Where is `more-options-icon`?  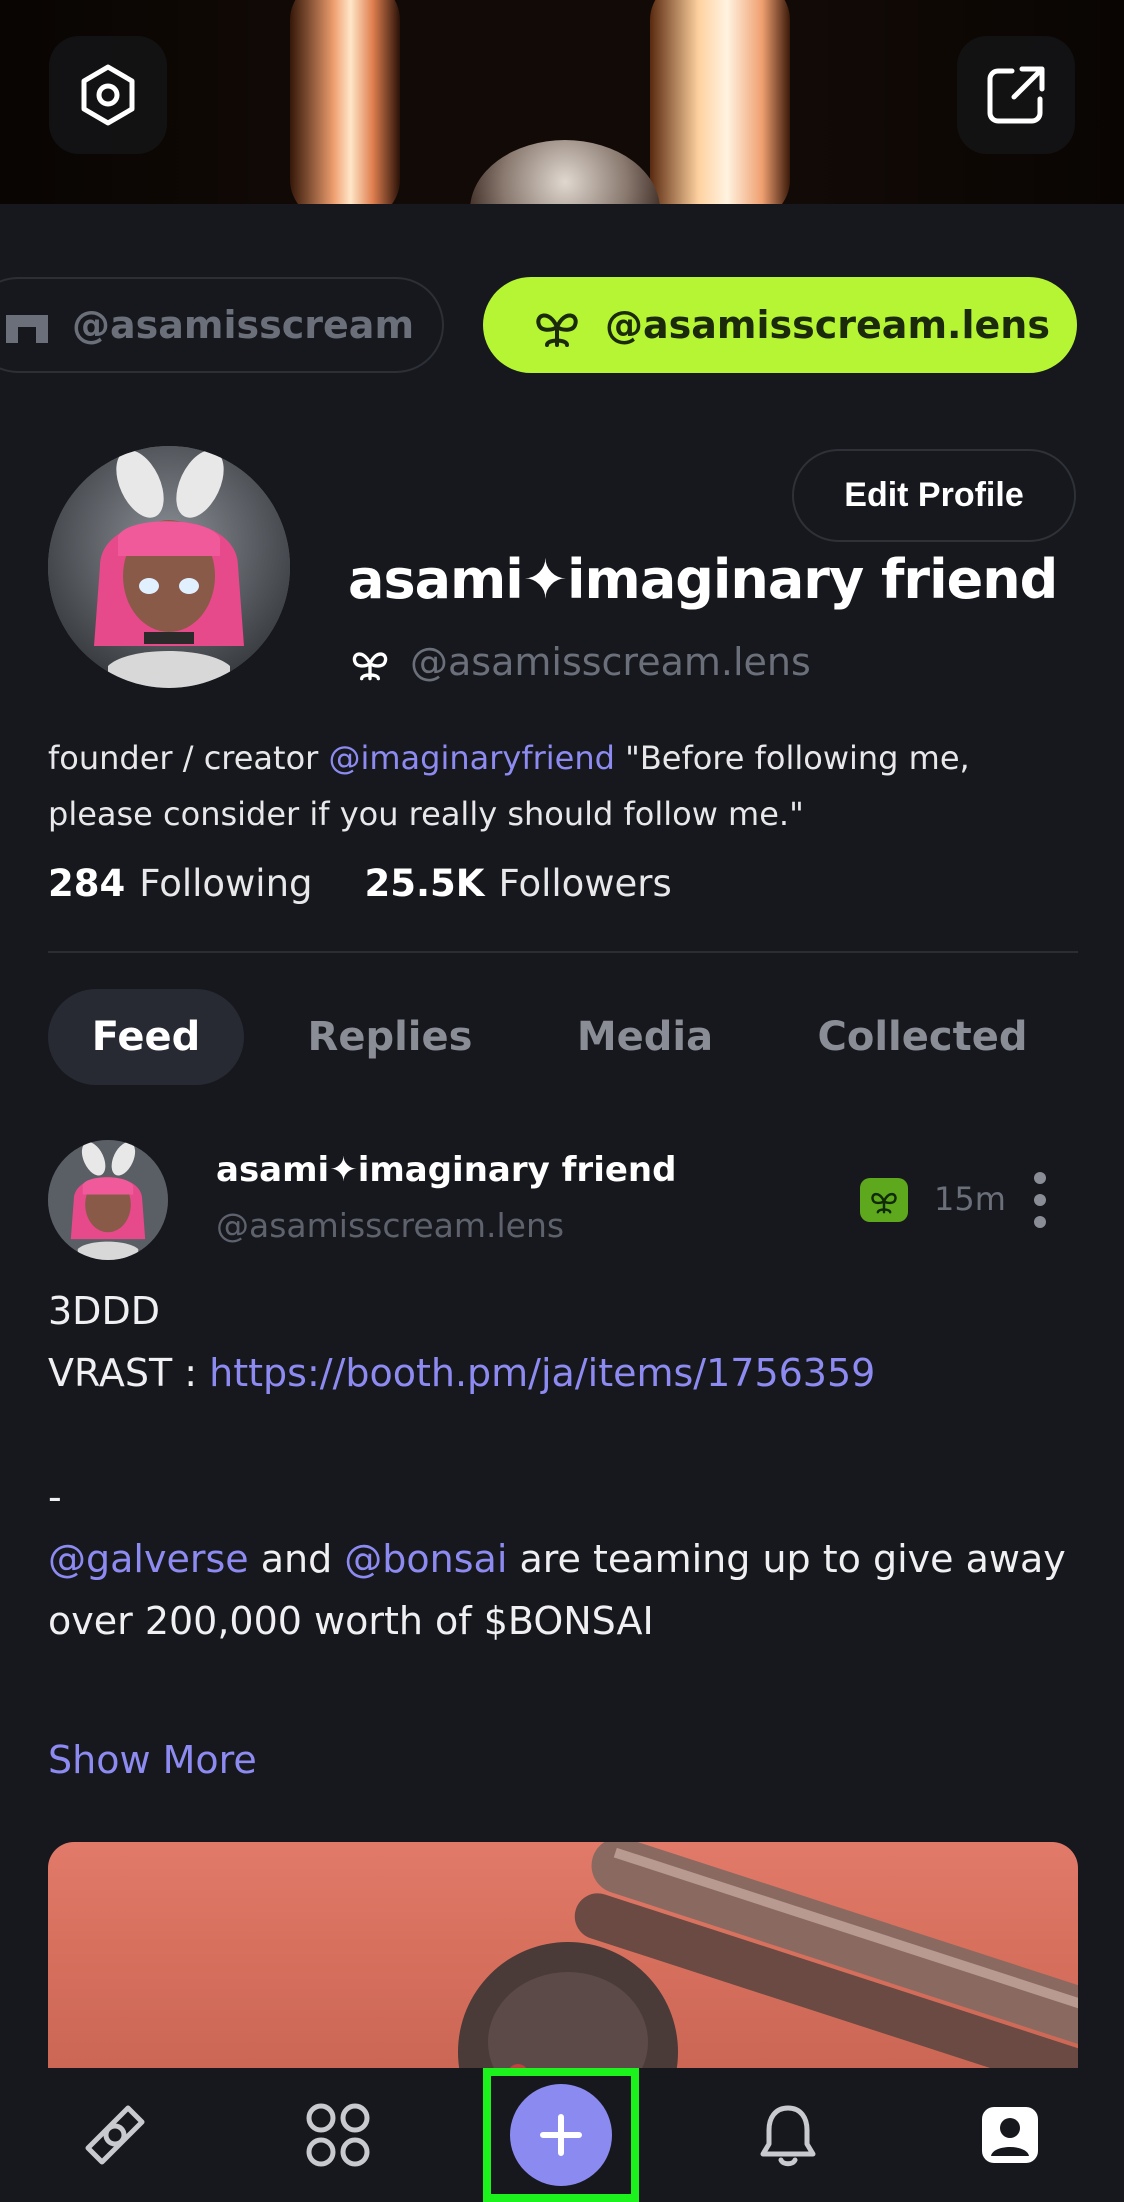
more-options-icon is located at coordinates (1040, 1200).